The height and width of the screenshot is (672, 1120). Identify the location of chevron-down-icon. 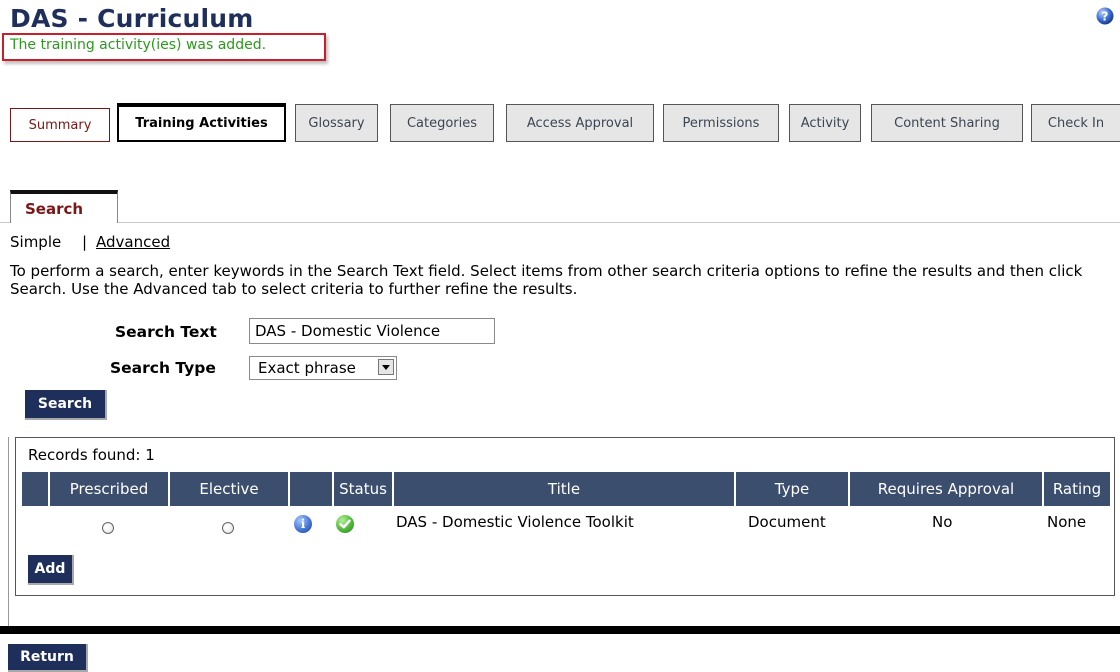
(386, 367).